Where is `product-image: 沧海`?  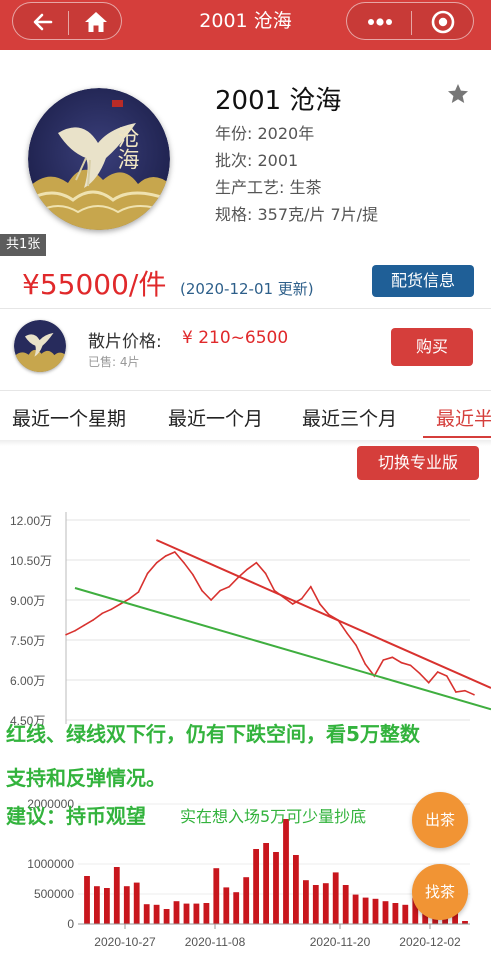 product-image: 沧海 is located at coordinates (99, 159).